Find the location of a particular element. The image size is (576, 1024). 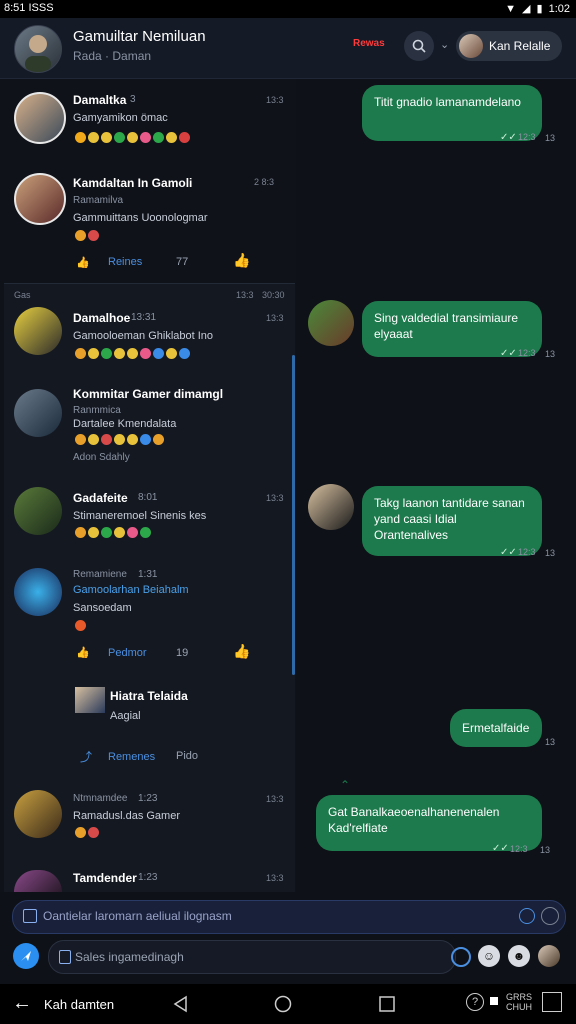

react-count: Pido is located at coordinates (187, 756).